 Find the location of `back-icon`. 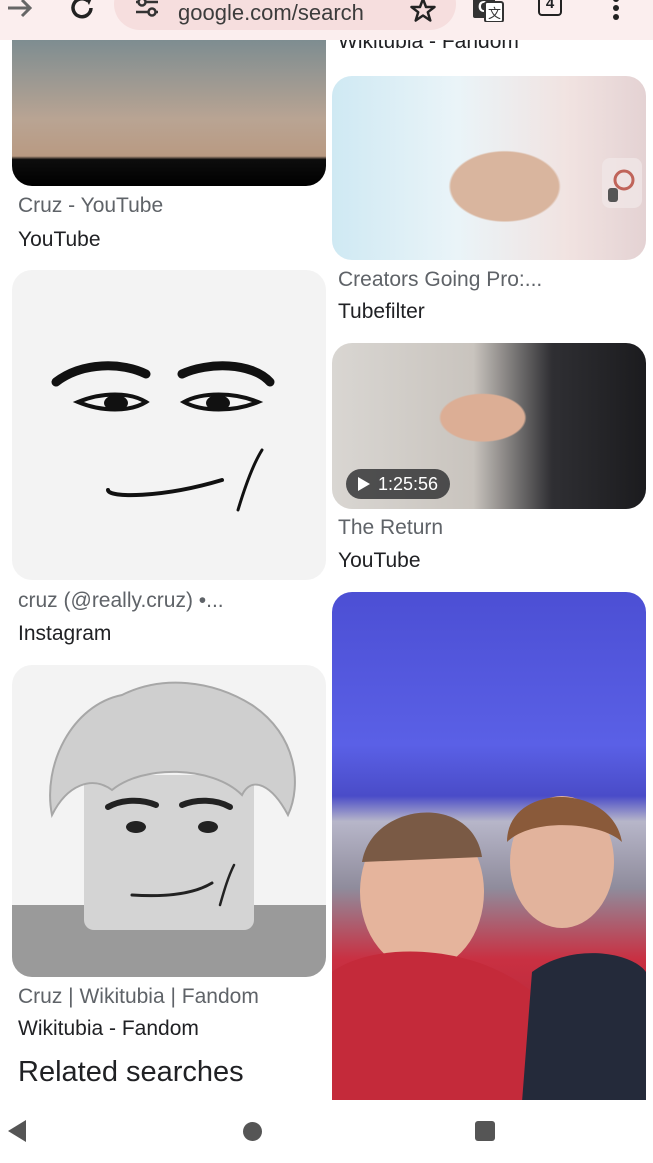

back-icon is located at coordinates (17, 1131).